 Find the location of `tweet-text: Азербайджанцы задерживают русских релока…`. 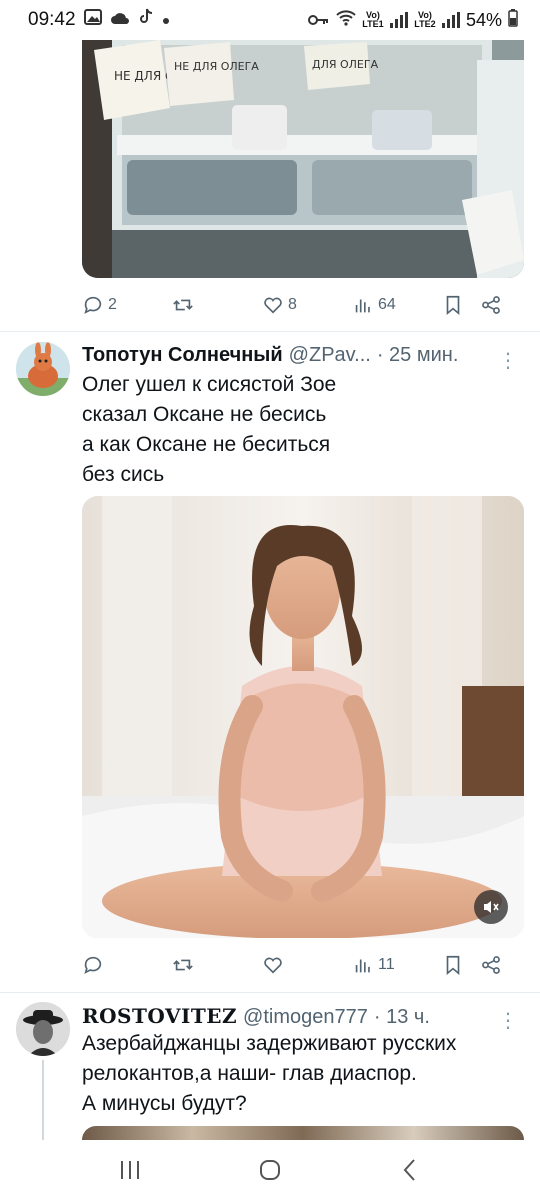

tweet-text: Азербайджанцы задерживают русских релока… is located at coordinates (302, 1074).